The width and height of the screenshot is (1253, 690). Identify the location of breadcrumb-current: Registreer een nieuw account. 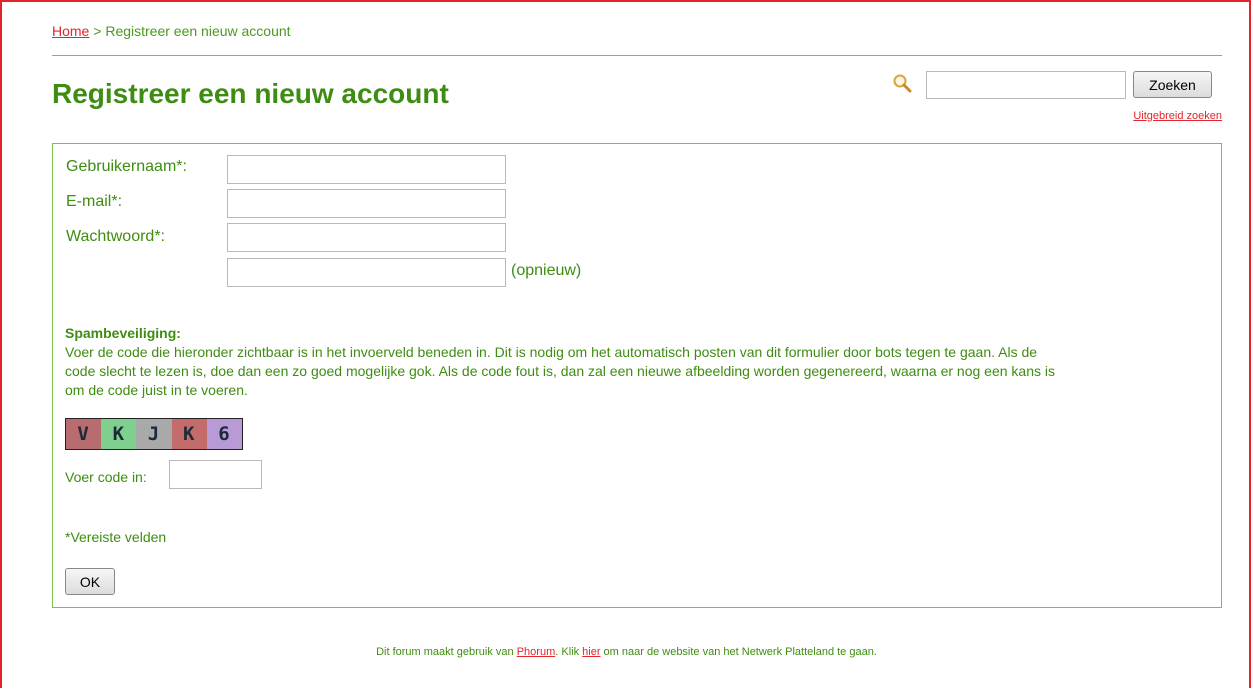
(198, 31).